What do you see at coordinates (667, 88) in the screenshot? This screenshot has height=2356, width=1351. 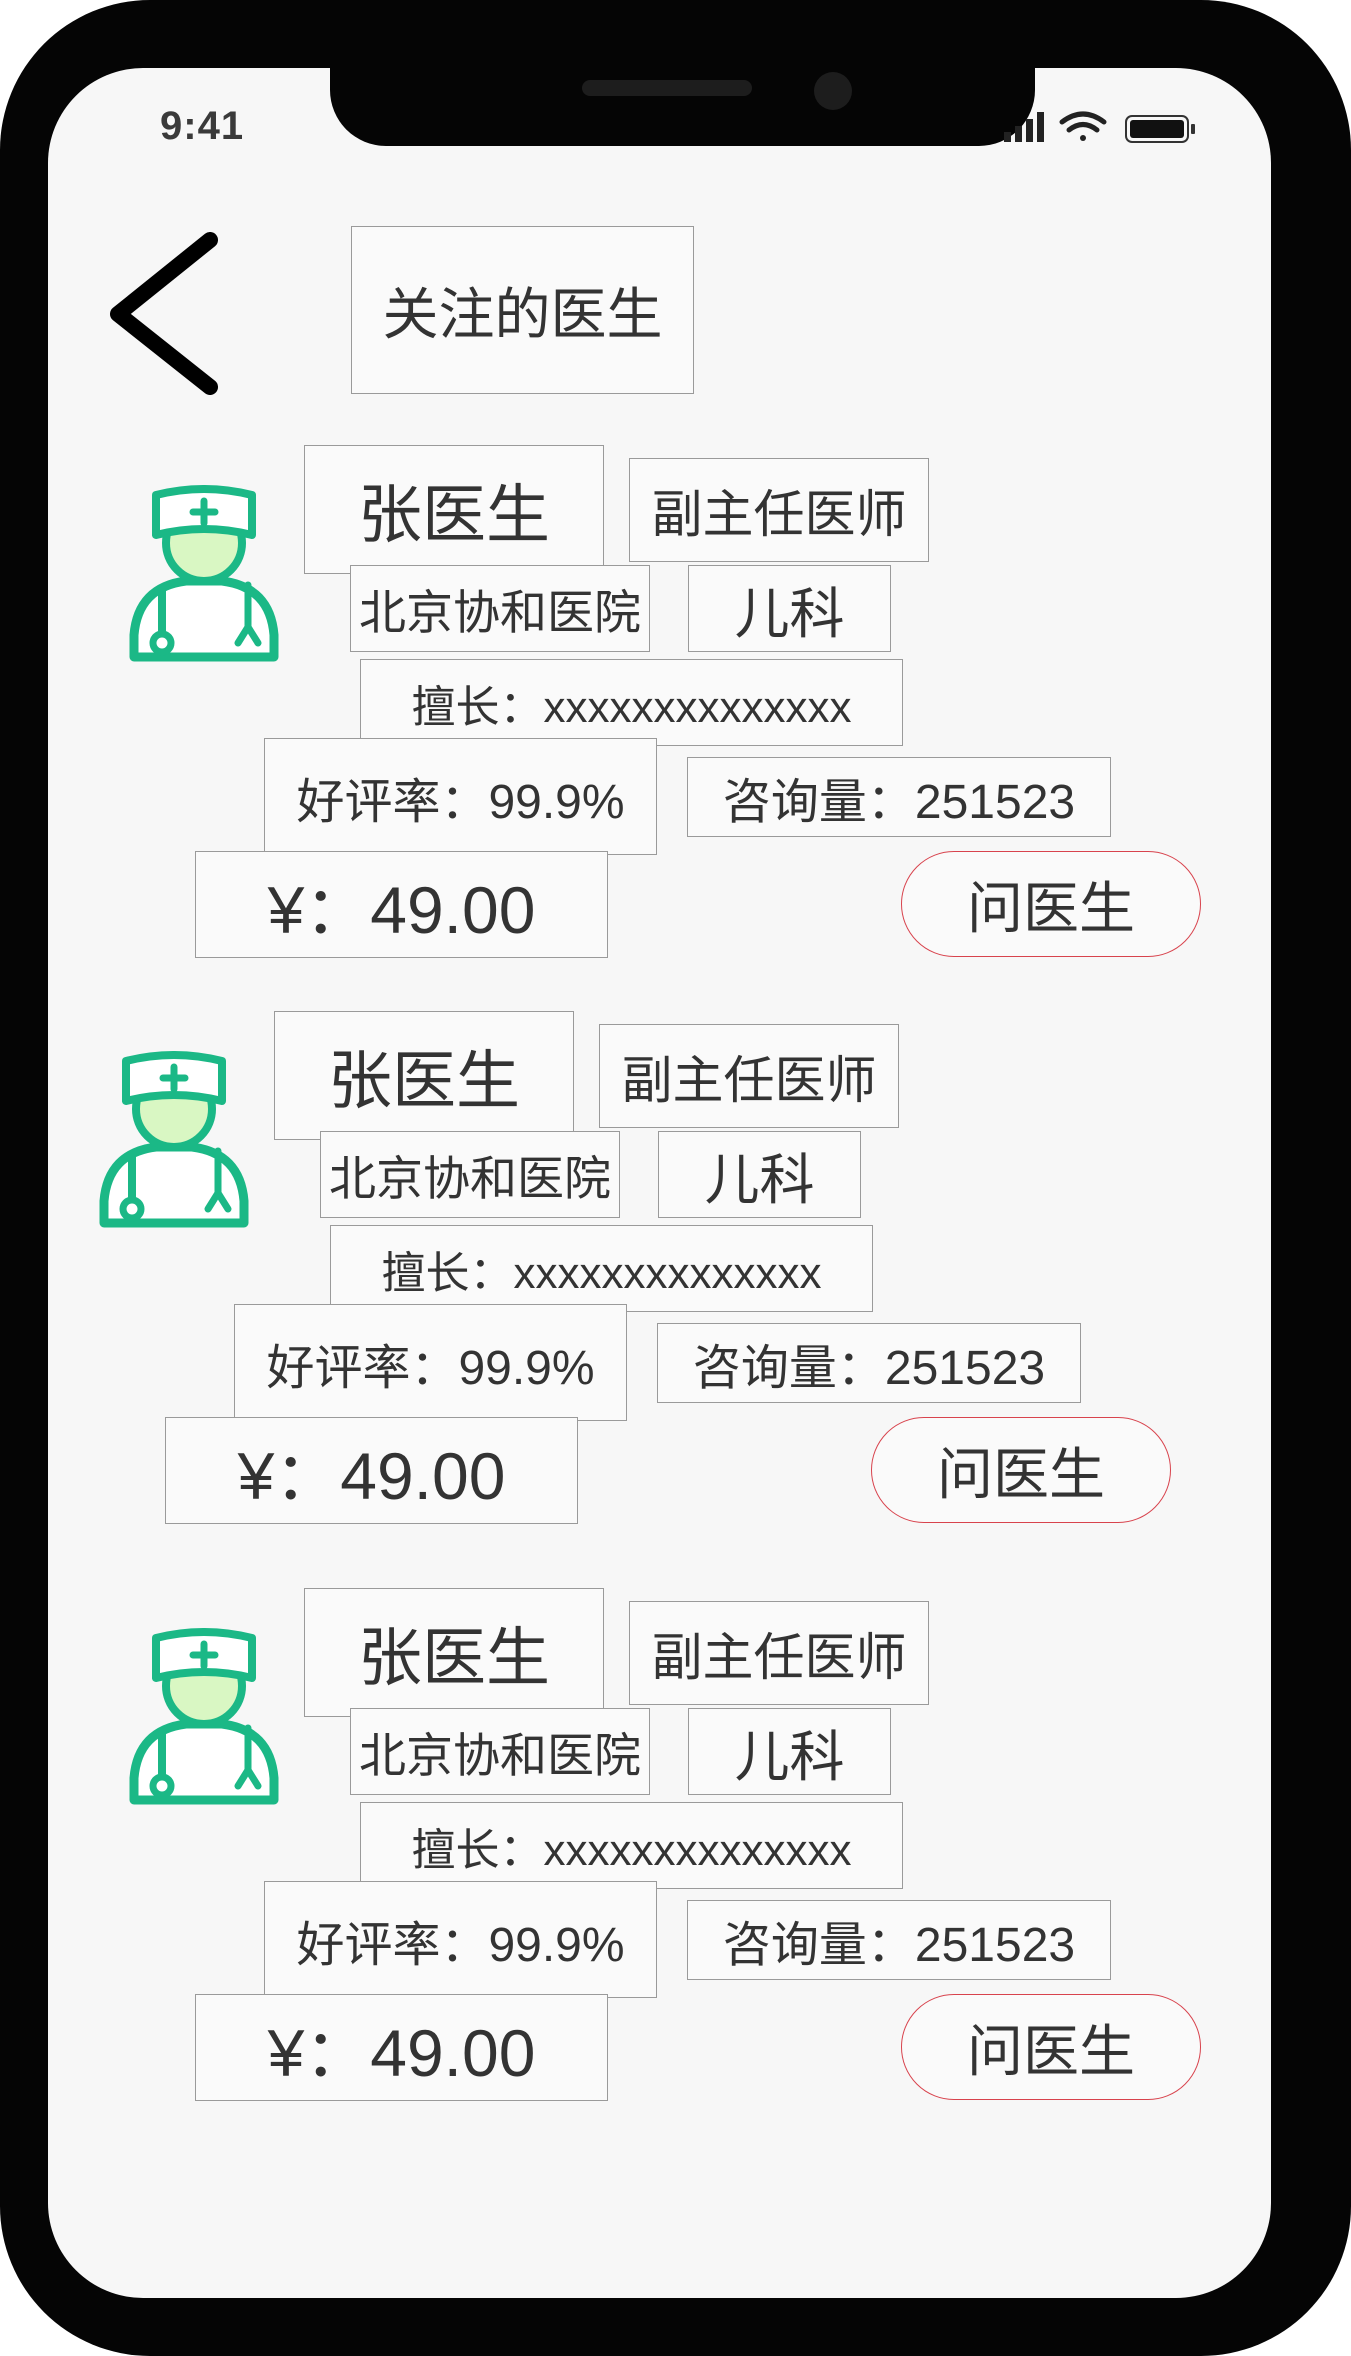 I see `speaker` at bounding box center [667, 88].